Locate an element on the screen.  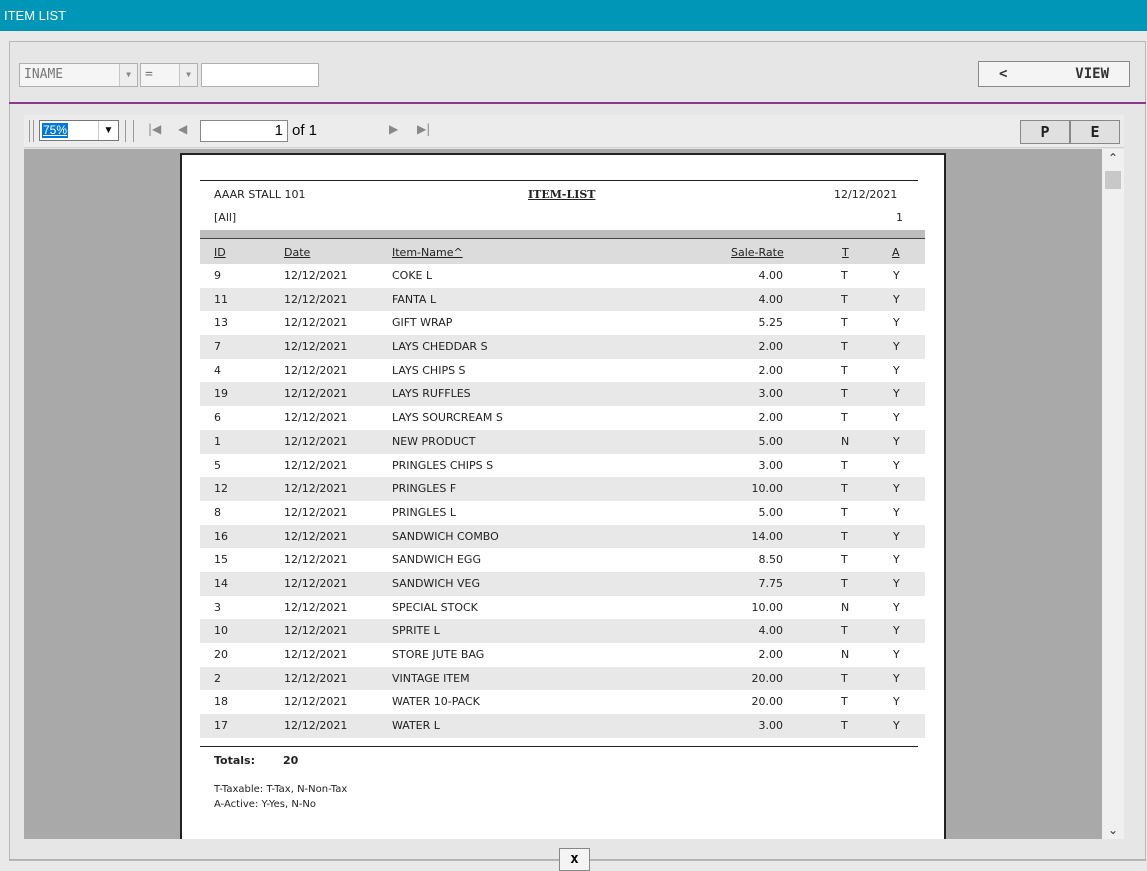
scroll-down-icon: ⌄ is located at coordinates (1113, 830).